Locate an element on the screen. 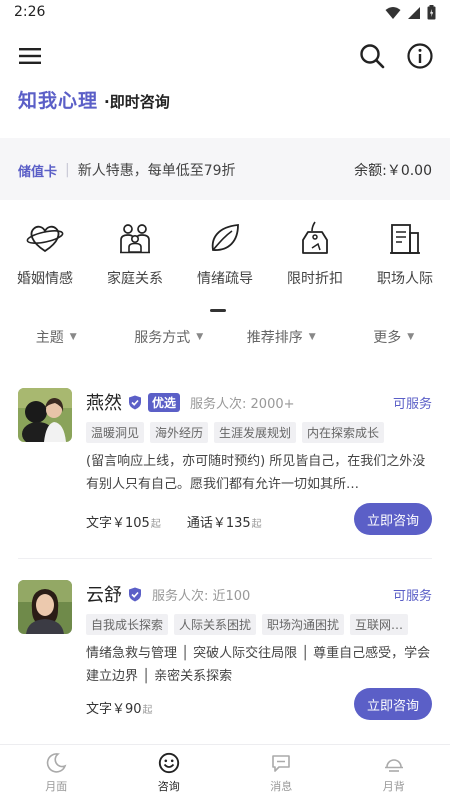  tab-consult: 咨询 is located at coordinates (169, 772).